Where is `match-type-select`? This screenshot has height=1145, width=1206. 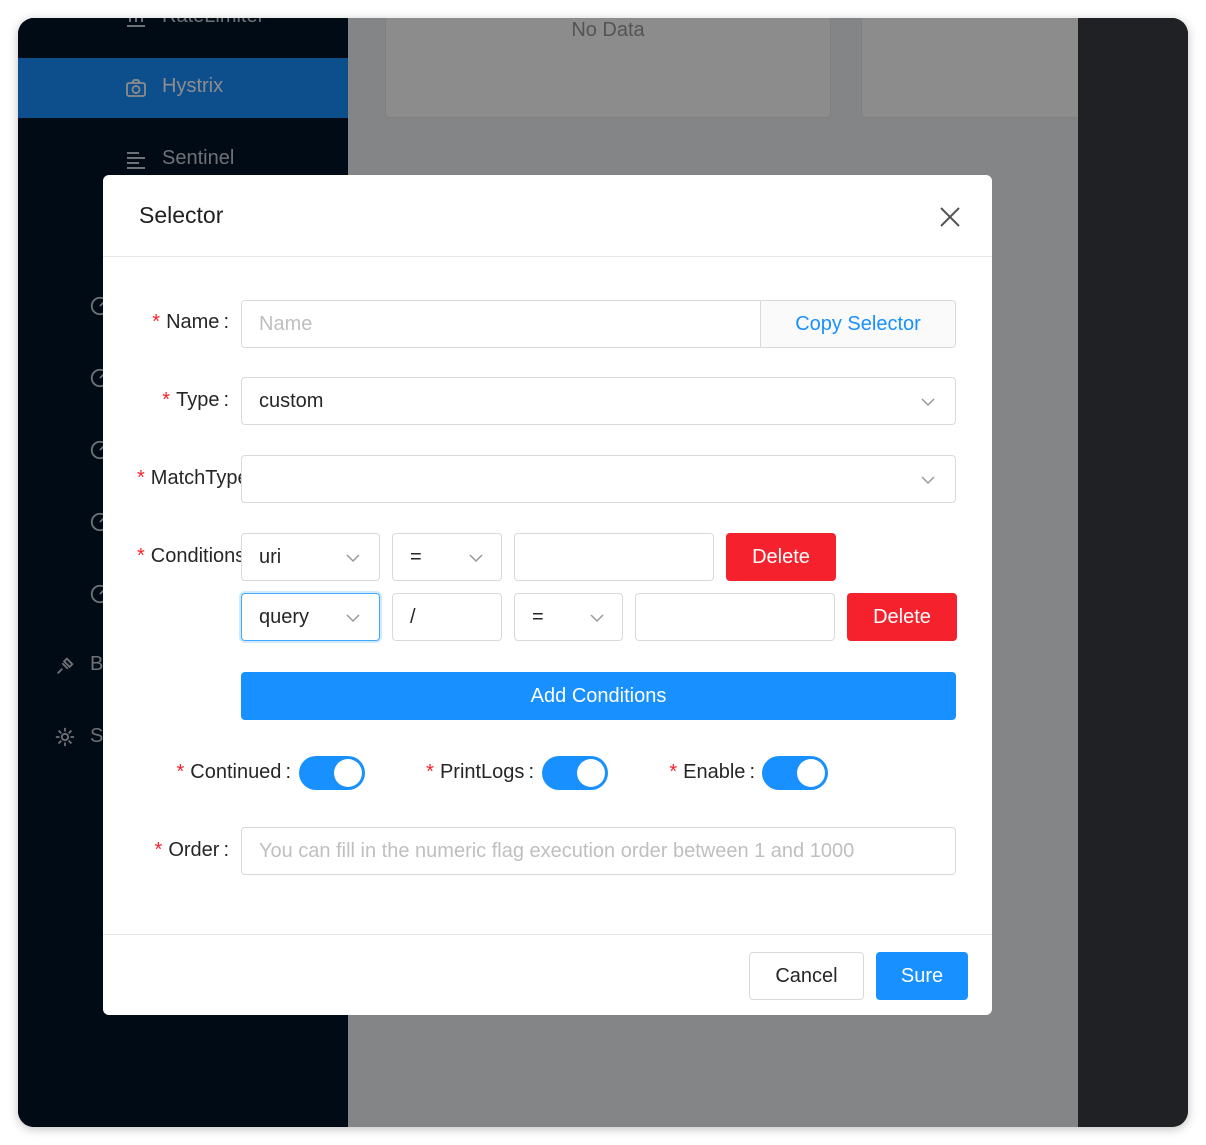 match-type-select is located at coordinates (598, 479).